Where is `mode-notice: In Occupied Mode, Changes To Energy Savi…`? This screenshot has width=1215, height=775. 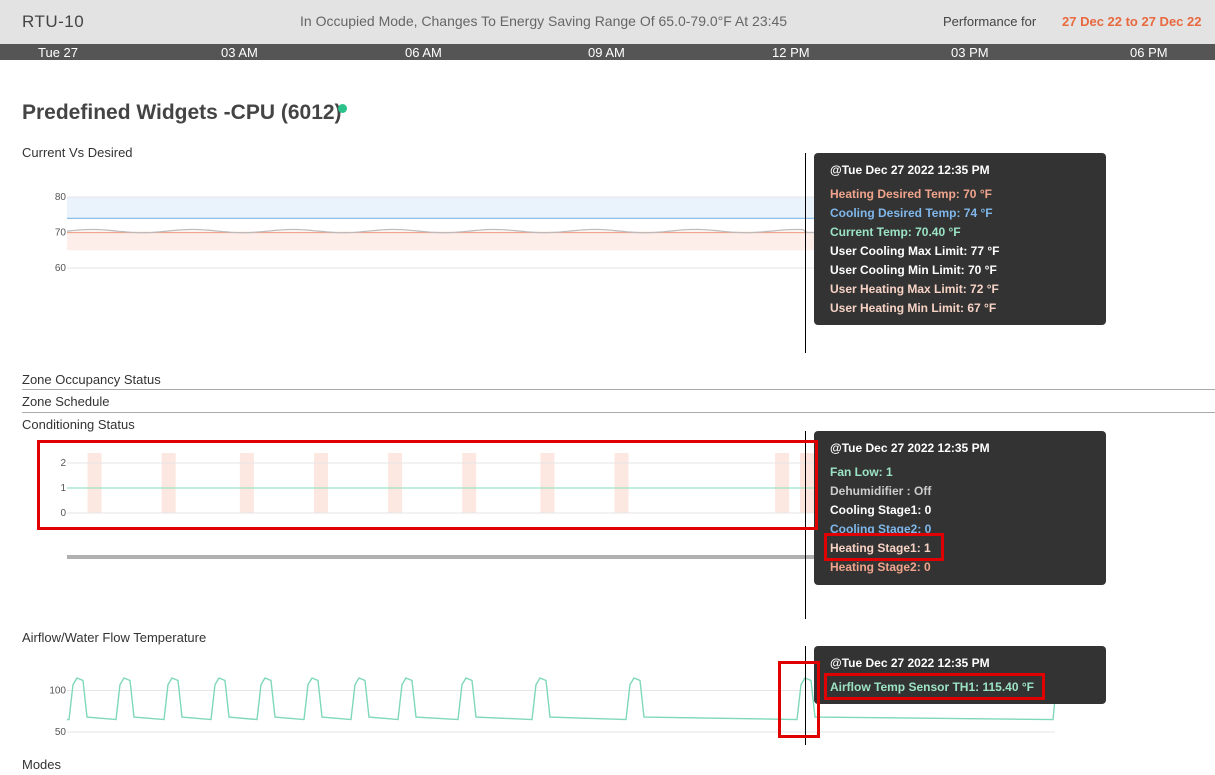
mode-notice: In Occupied Mode, Changes To Energy Savi… is located at coordinates (544, 21).